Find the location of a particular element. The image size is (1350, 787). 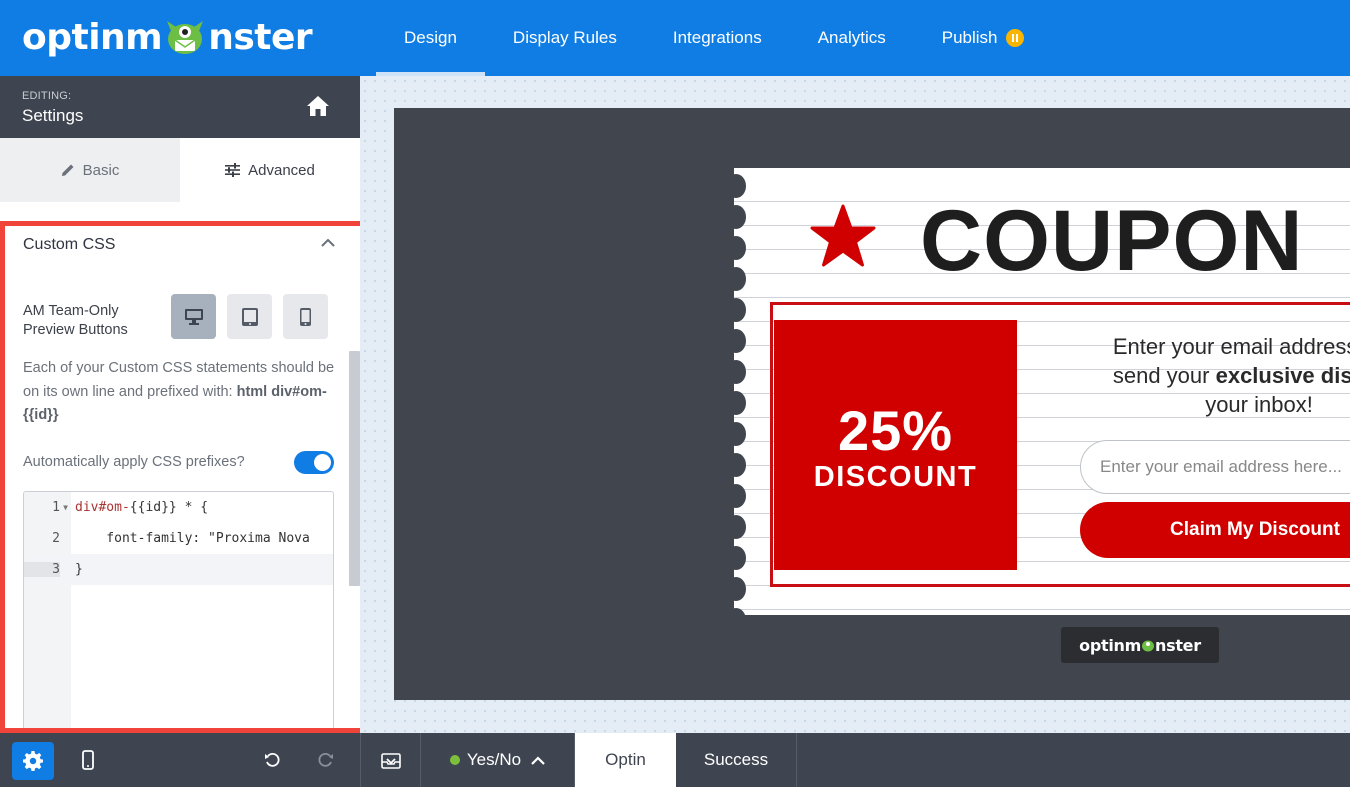

discount-word: DISCOUNT is located at coordinates (895, 477).